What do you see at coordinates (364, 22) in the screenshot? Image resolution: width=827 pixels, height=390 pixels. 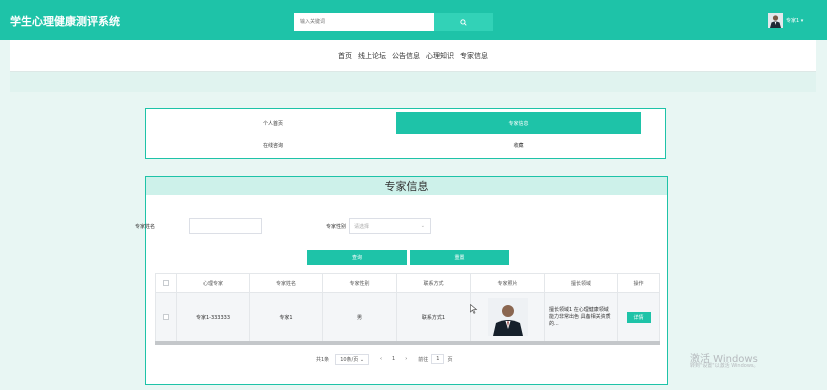 I see `search-input` at bounding box center [364, 22].